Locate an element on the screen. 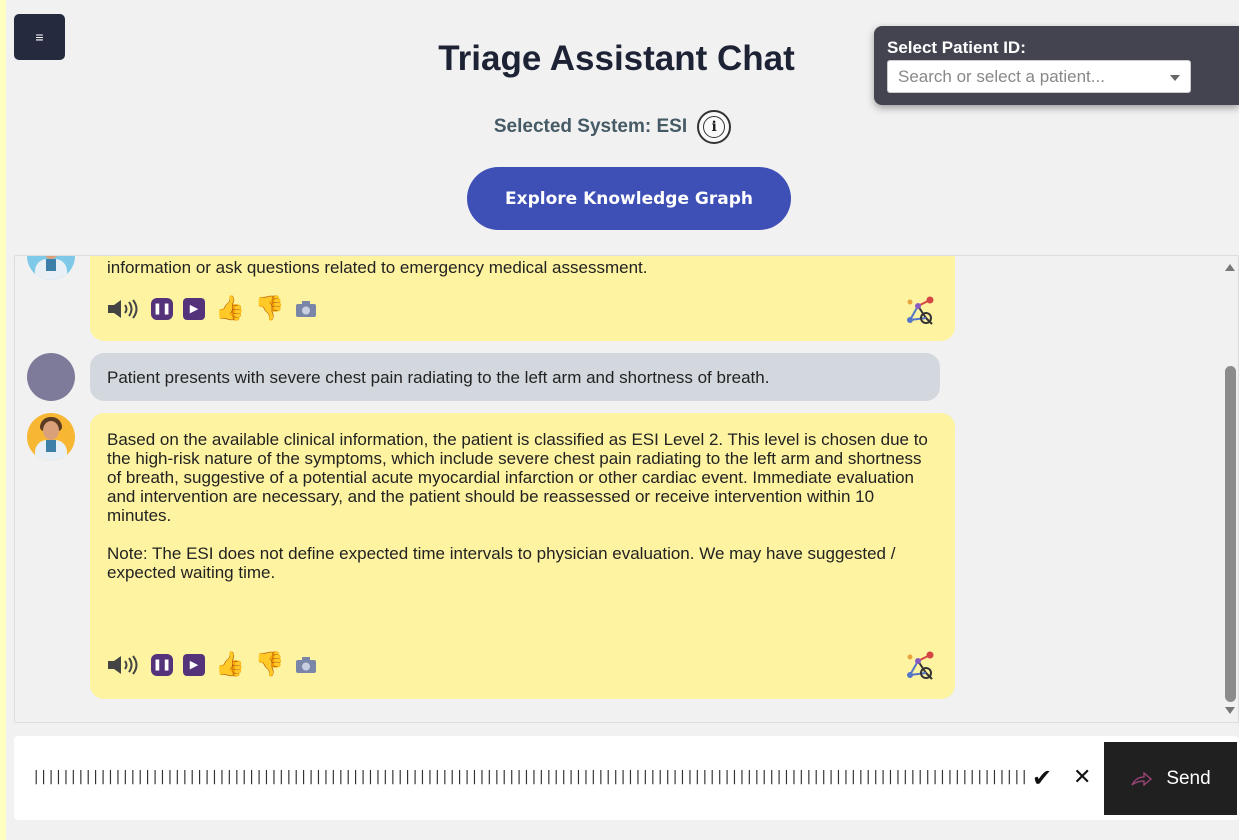 The width and height of the screenshot is (1239, 840). system-row: Selected System: ESI i is located at coordinates (622, 127).